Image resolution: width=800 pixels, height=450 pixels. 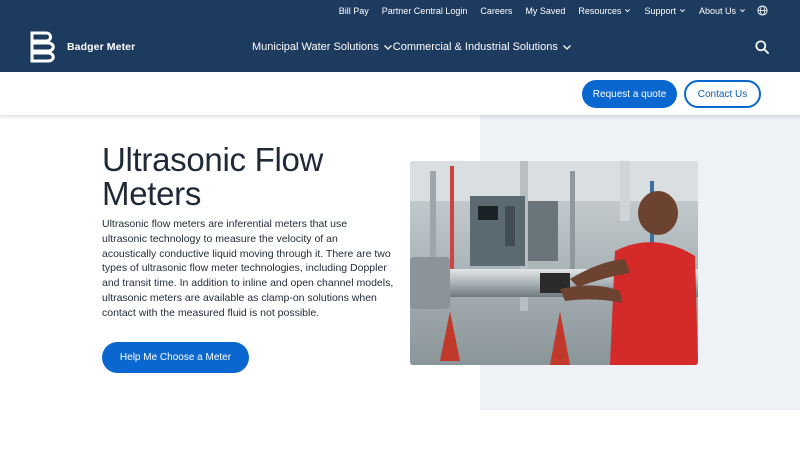 I want to click on brand-logo: Badger Meter, so click(x=82, y=47).